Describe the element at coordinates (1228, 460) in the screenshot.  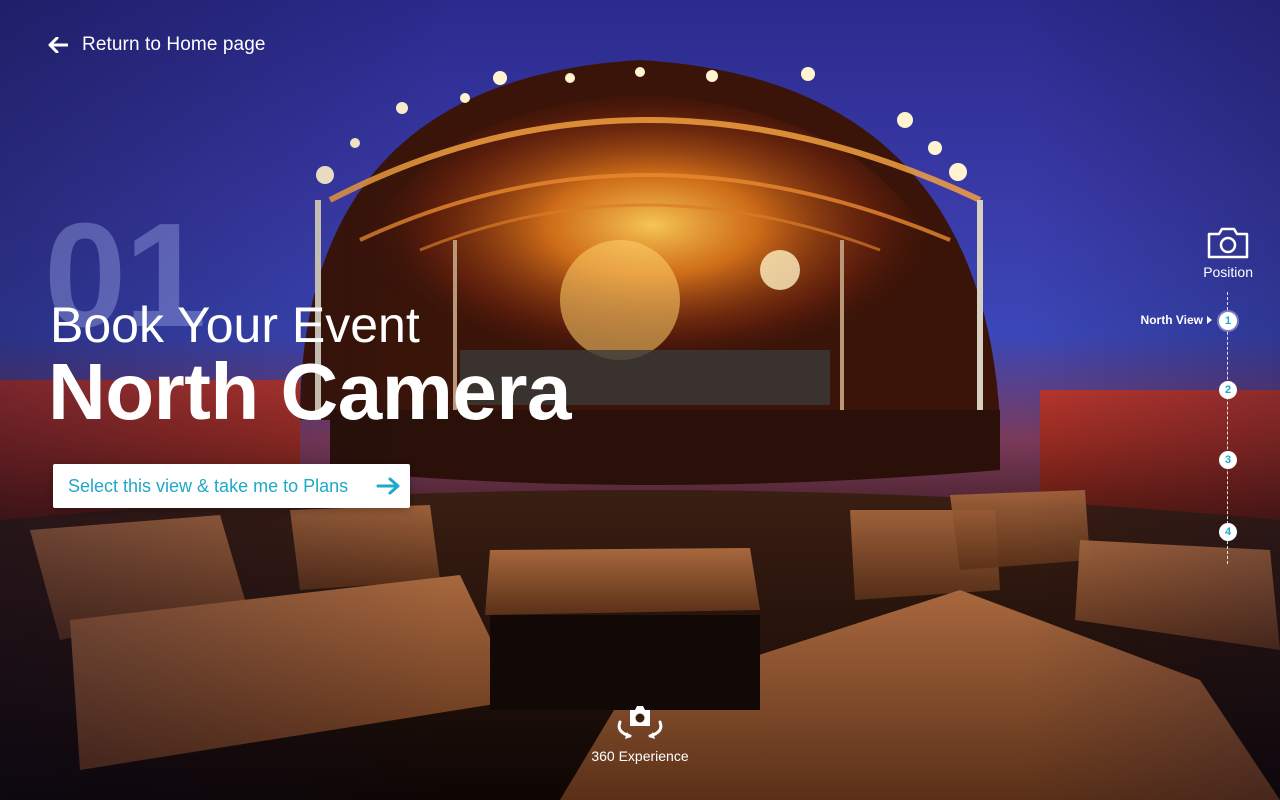
I see `position-stop-3: 3` at that location.